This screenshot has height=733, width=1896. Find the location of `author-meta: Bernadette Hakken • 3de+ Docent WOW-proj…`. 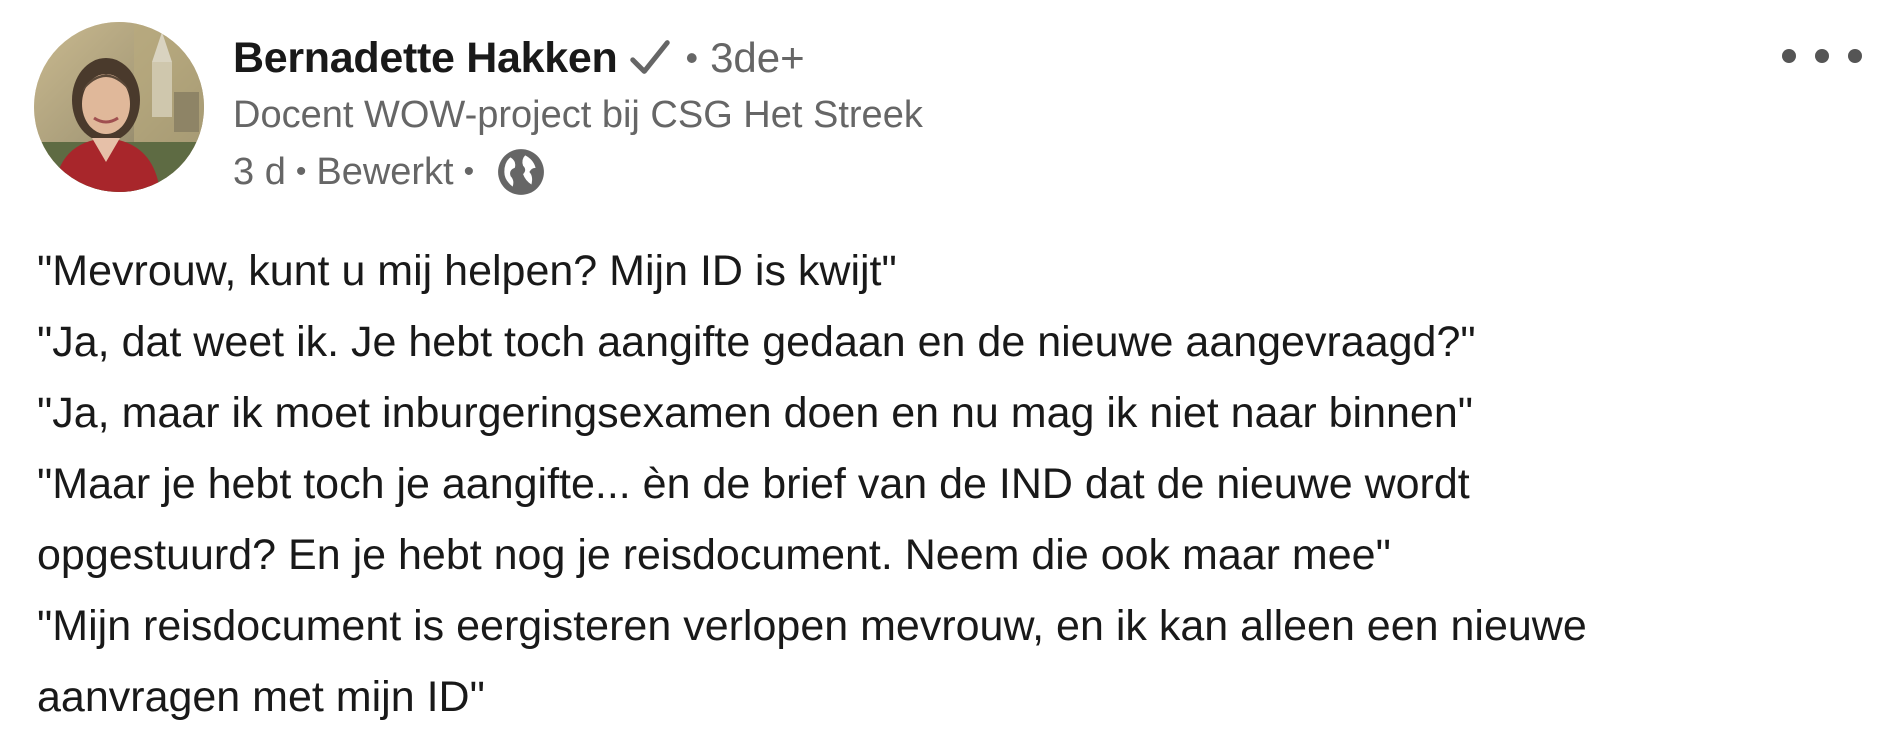

author-meta: Bernadette Hakken • 3de+ Docent WOW-proj… is located at coordinates (578, 115).